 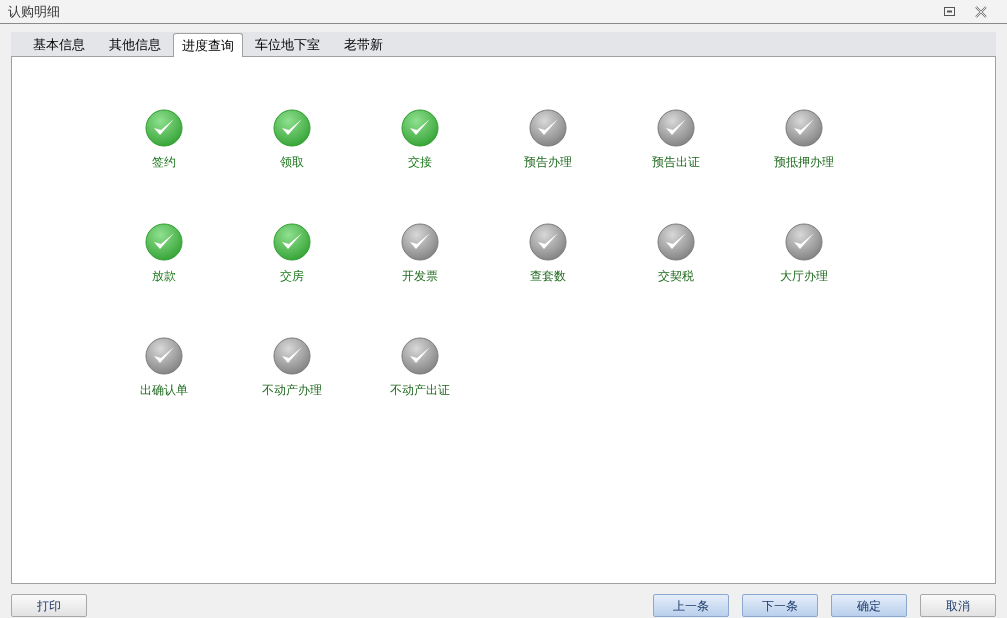 What do you see at coordinates (59, 44) in the screenshot?
I see `tab: 基本信息` at bounding box center [59, 44].